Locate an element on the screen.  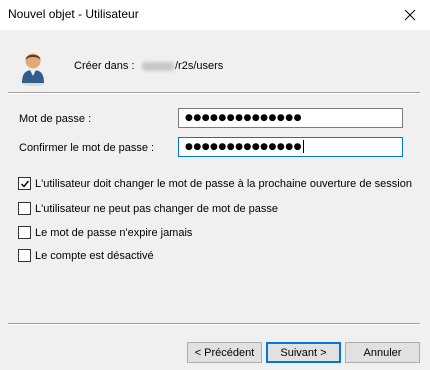
password-label: Mot de passe : is located at coordinates (55, 119).